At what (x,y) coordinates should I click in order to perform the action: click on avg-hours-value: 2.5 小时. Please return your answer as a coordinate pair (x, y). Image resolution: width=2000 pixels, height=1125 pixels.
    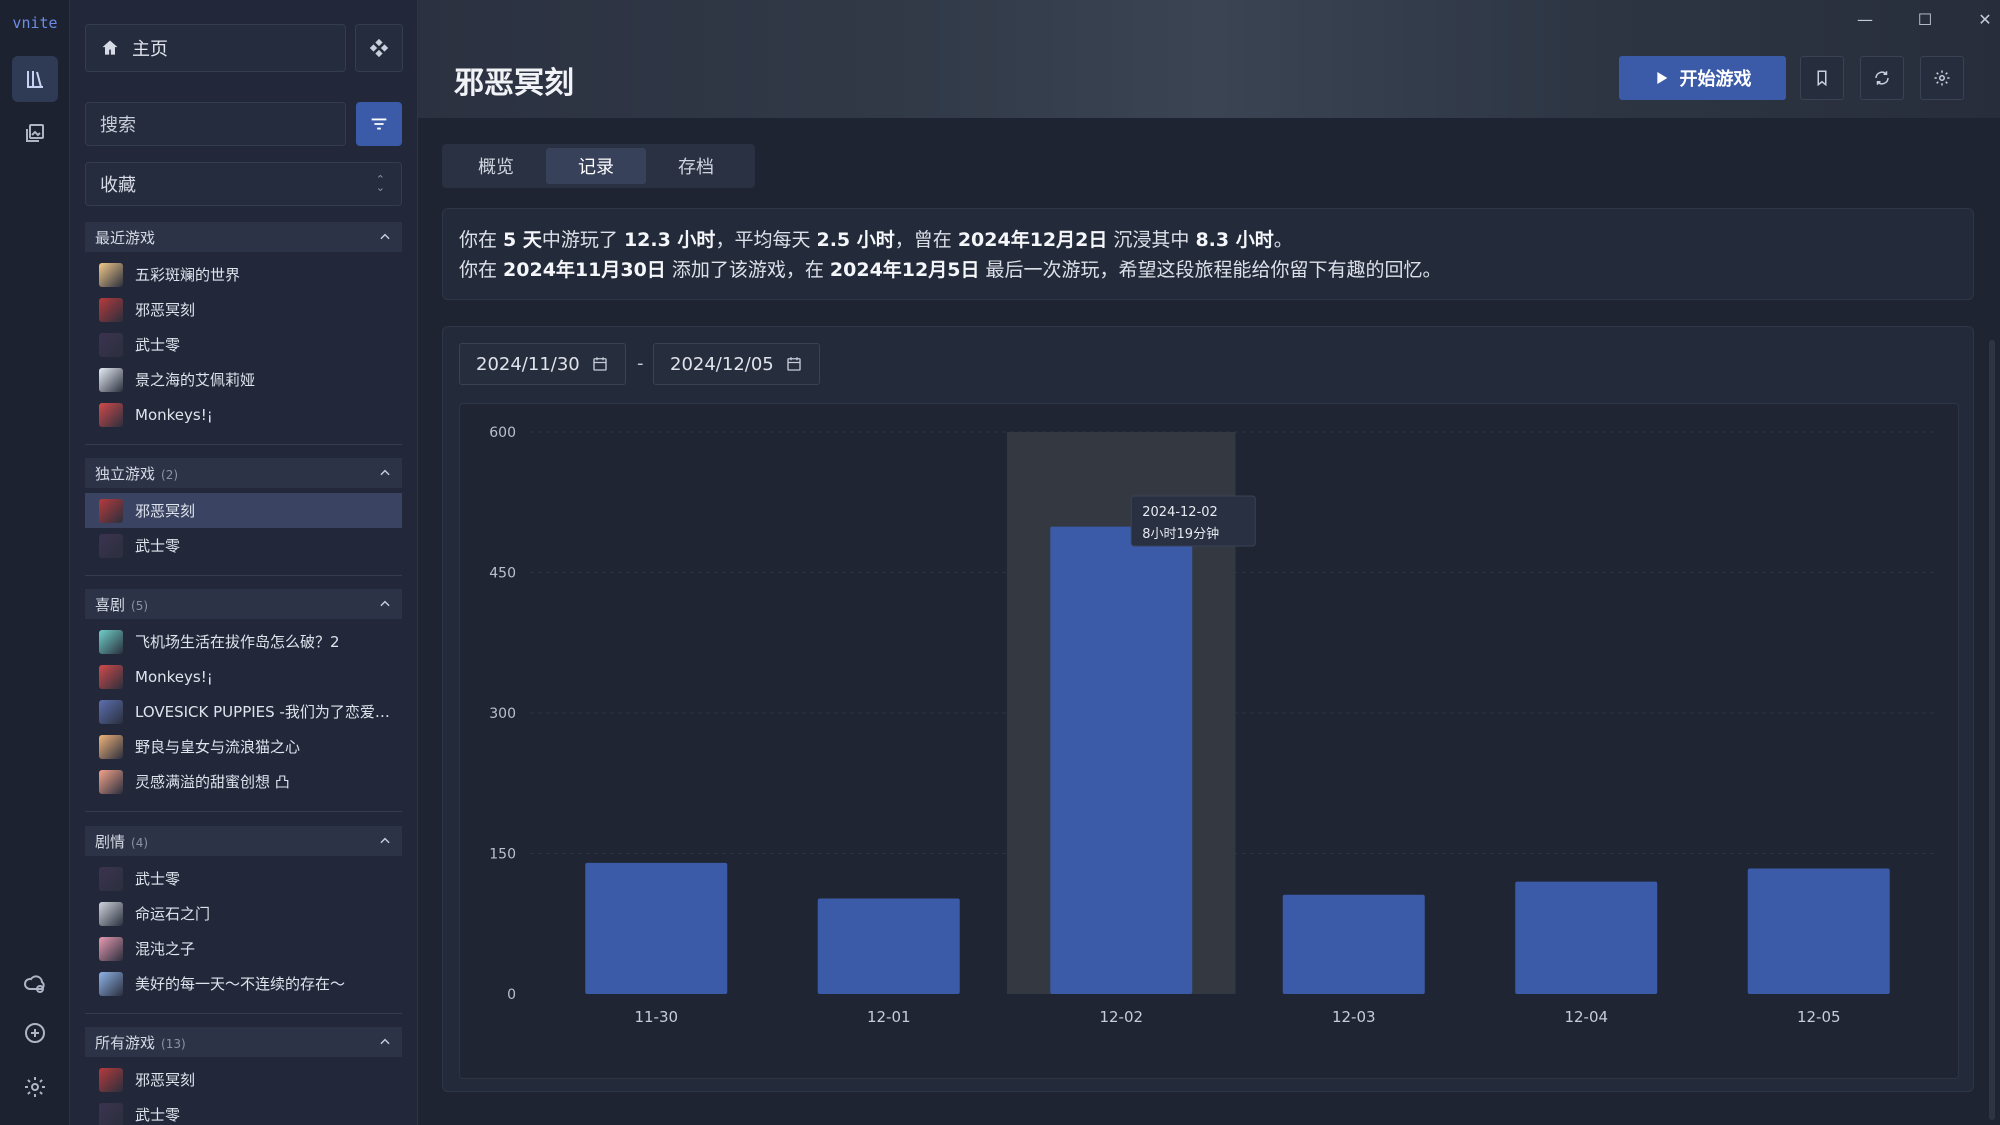
    Looking at the image, I should click on (855, 240).